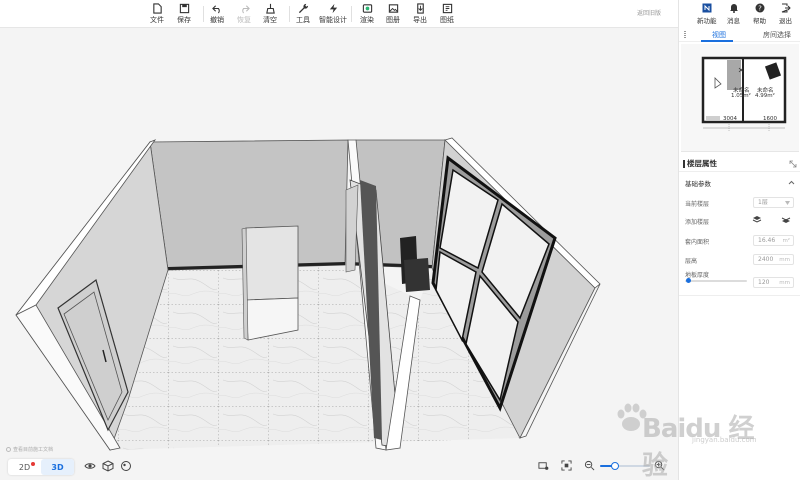 The width and height of the screenshot is (800, 480). What do you see at coordinates (793, 164) in the screenshot?
I see `expand-icon` at bounding box center [793, 164].